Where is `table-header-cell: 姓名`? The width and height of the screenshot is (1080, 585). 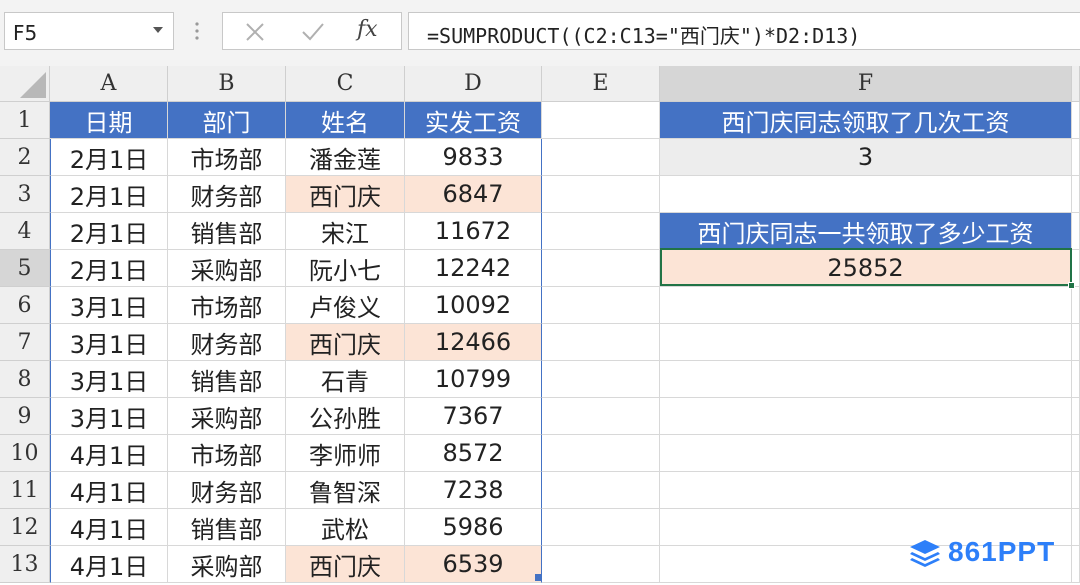
table-header-cell: 姓名 is located at coordinates (345, 120).